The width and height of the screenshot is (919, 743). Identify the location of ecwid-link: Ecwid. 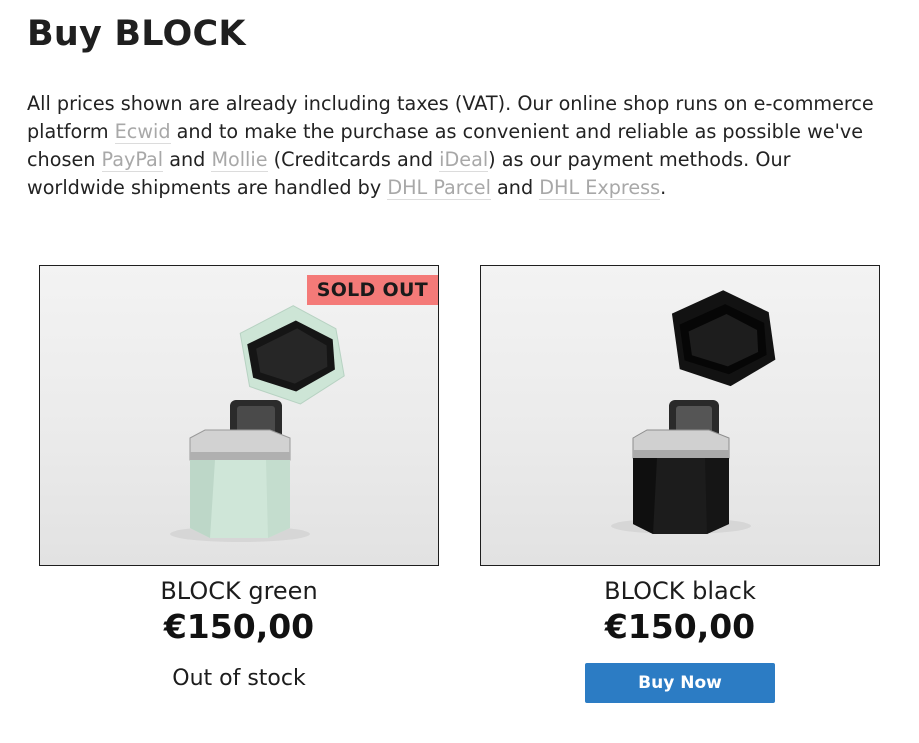
(142, 132).